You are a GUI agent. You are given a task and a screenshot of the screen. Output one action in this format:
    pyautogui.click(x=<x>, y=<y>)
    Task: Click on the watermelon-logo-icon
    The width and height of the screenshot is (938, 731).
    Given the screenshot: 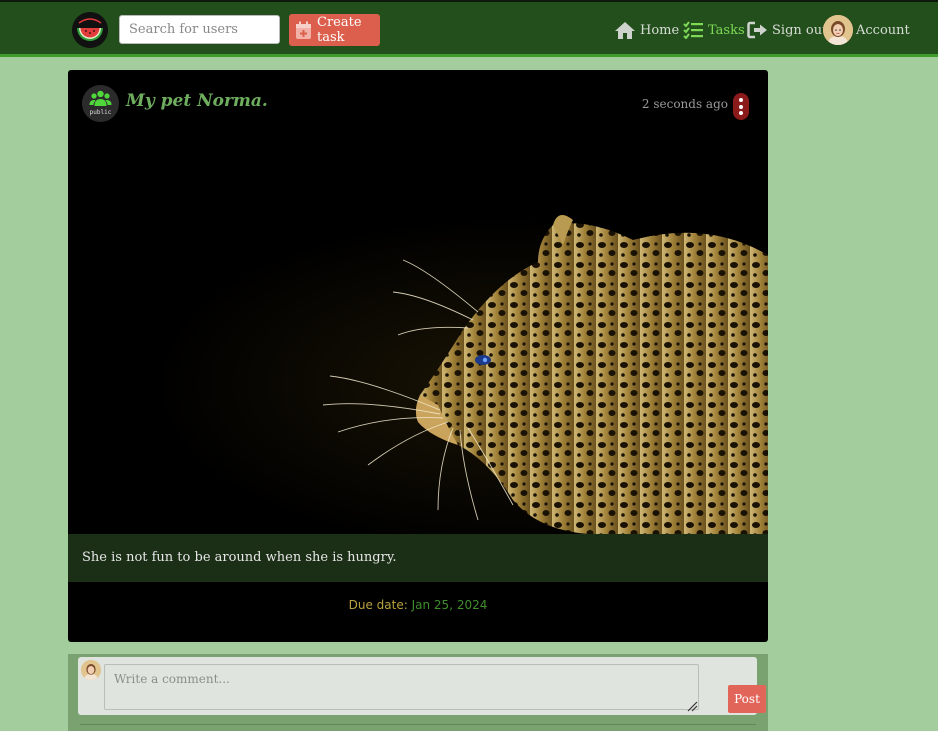 What is the action you would take?
    pyautogui.click(x=90, y=30)
    